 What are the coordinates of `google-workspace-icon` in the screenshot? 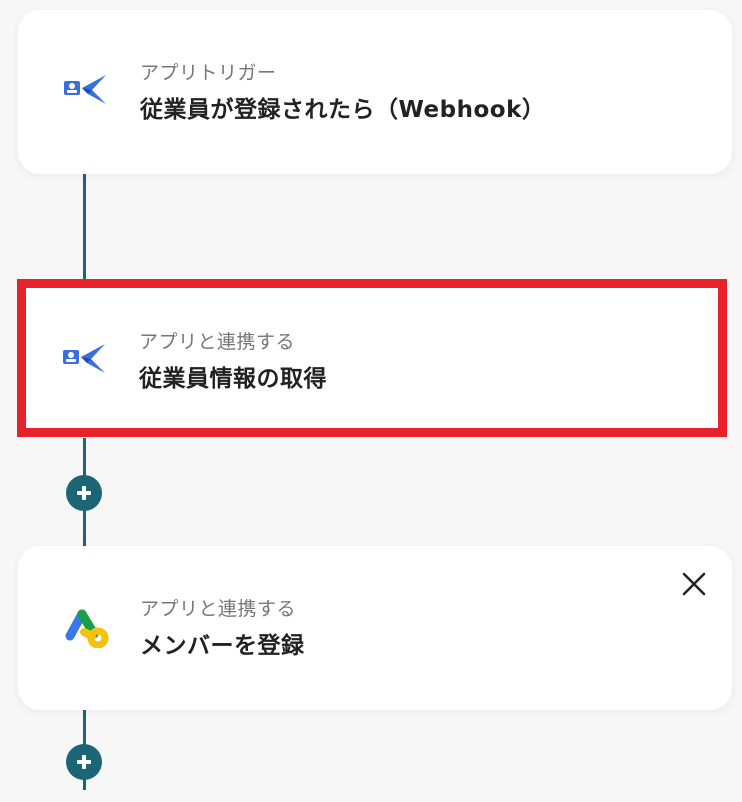 It's located at (86, 627).